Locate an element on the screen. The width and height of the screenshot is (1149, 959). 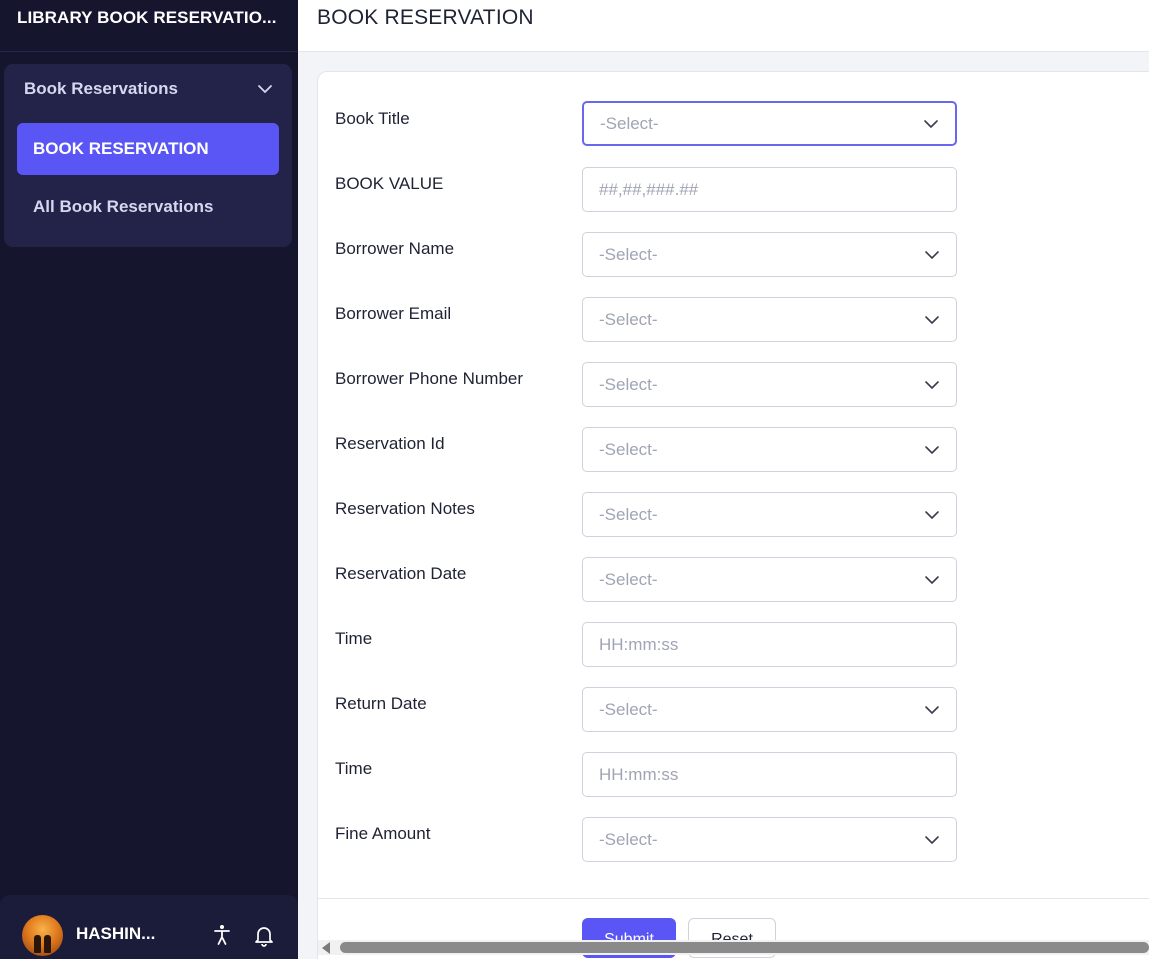
fine-amount-label: Fine Amount is located at coordinates (383, 833).